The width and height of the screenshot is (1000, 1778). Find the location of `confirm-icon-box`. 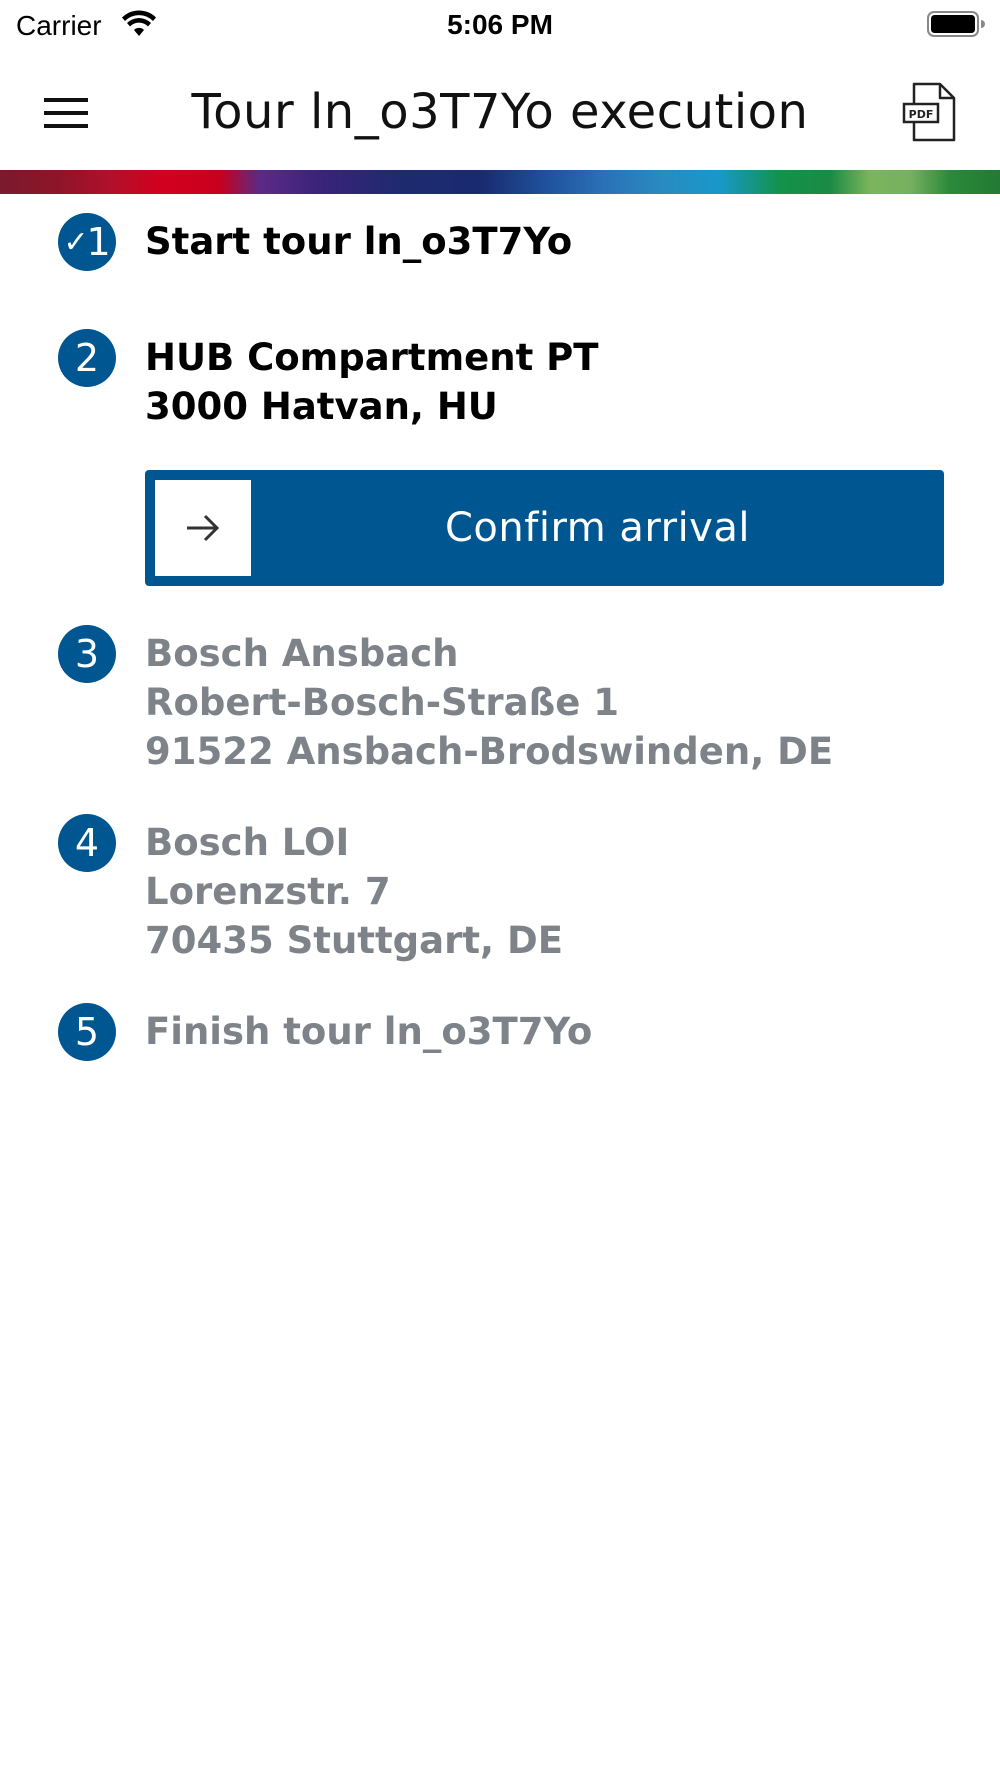

confirm-icon-box is located at coordinates (203, 528).